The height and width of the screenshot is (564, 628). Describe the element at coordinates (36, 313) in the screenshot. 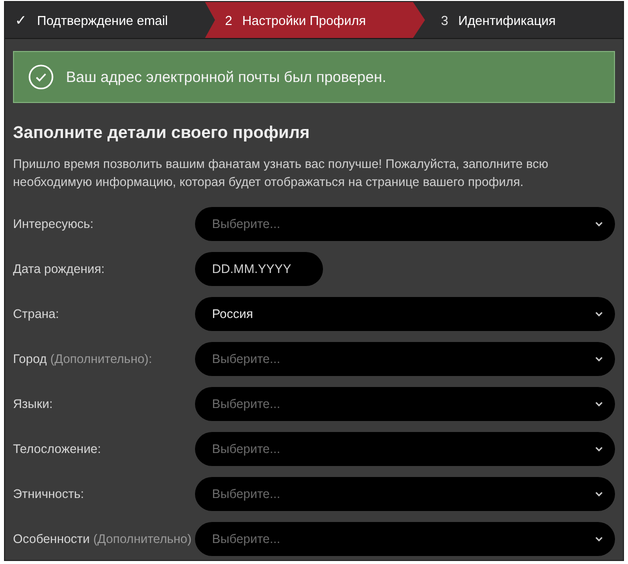

I see `field-label: Страна:` at that location.